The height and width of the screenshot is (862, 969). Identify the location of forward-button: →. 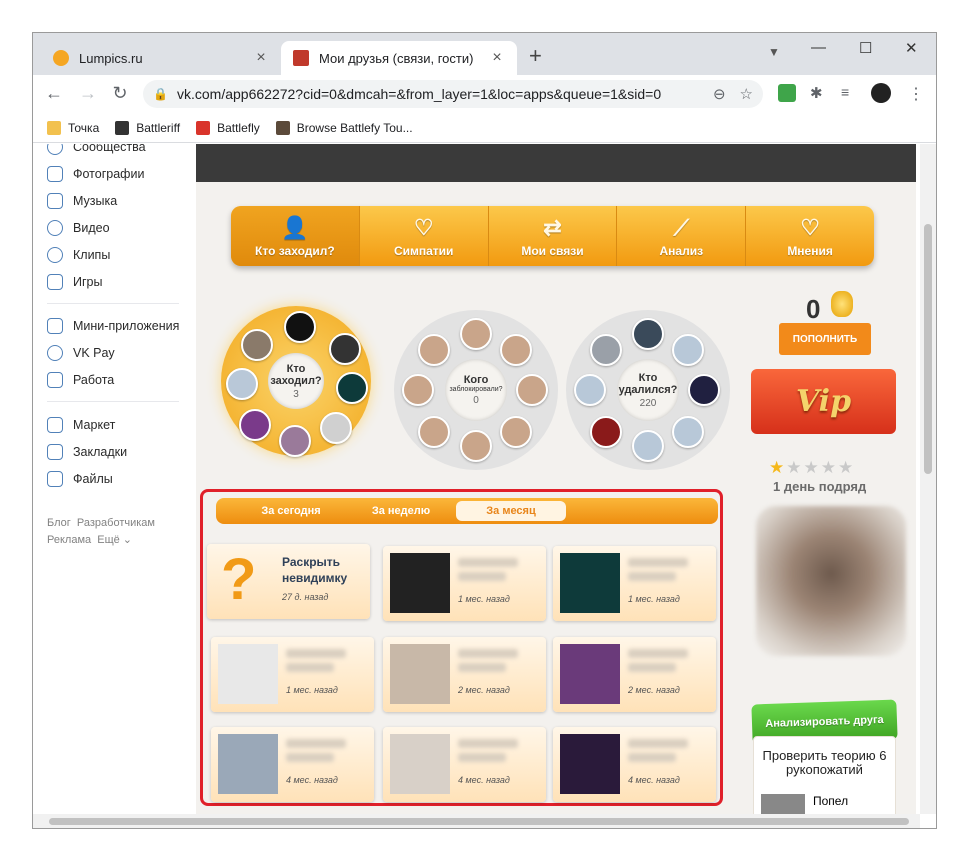
(88, 93).